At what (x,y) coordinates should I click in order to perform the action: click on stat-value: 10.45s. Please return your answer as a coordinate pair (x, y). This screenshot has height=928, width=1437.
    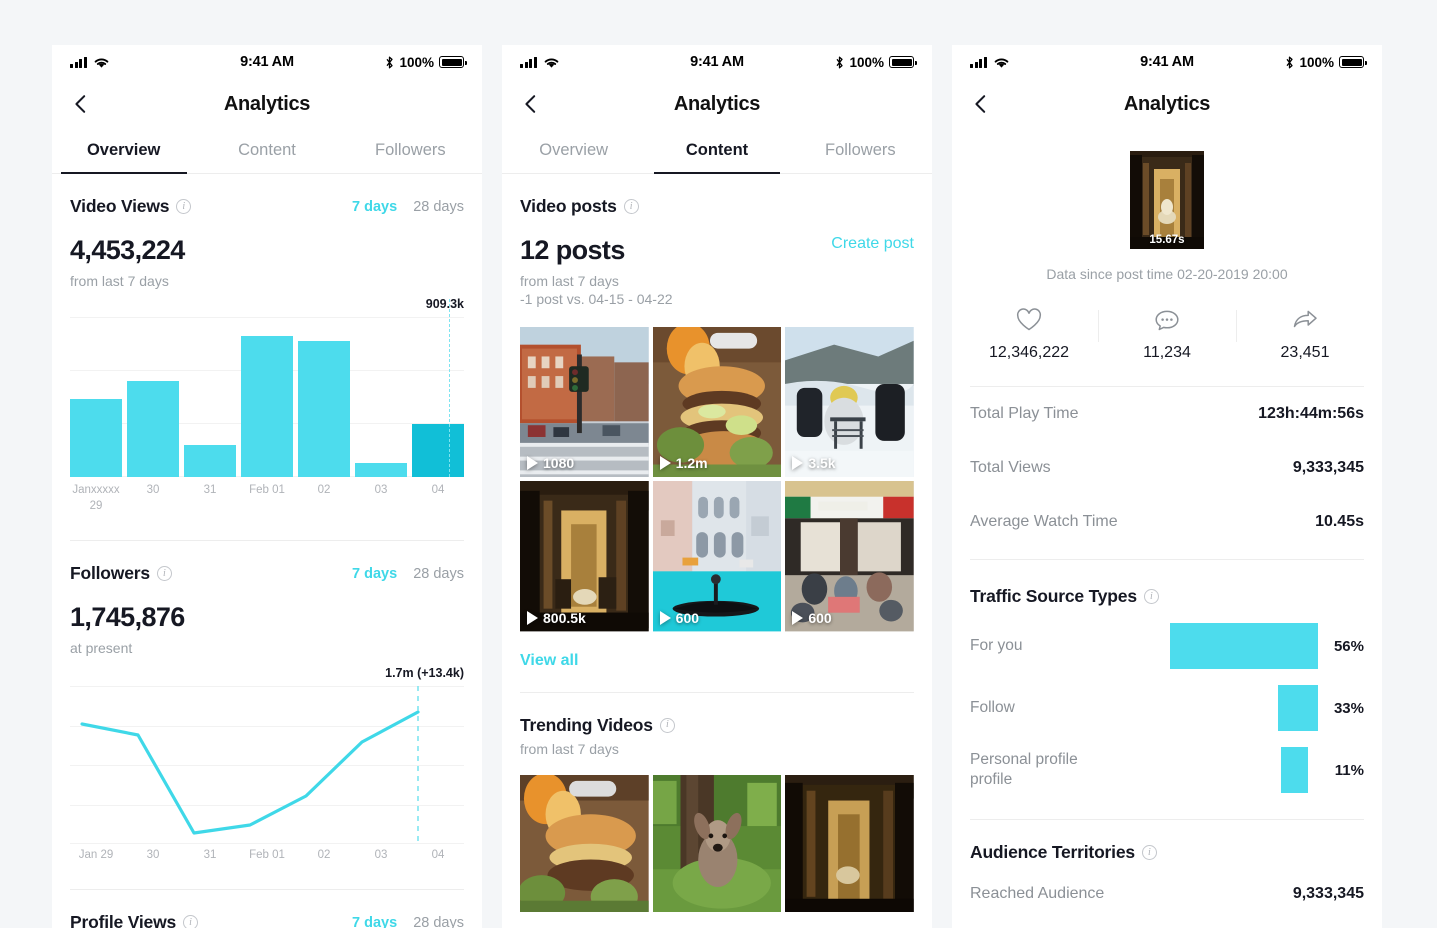
    Looking at the image, I should click on (1339, 521).